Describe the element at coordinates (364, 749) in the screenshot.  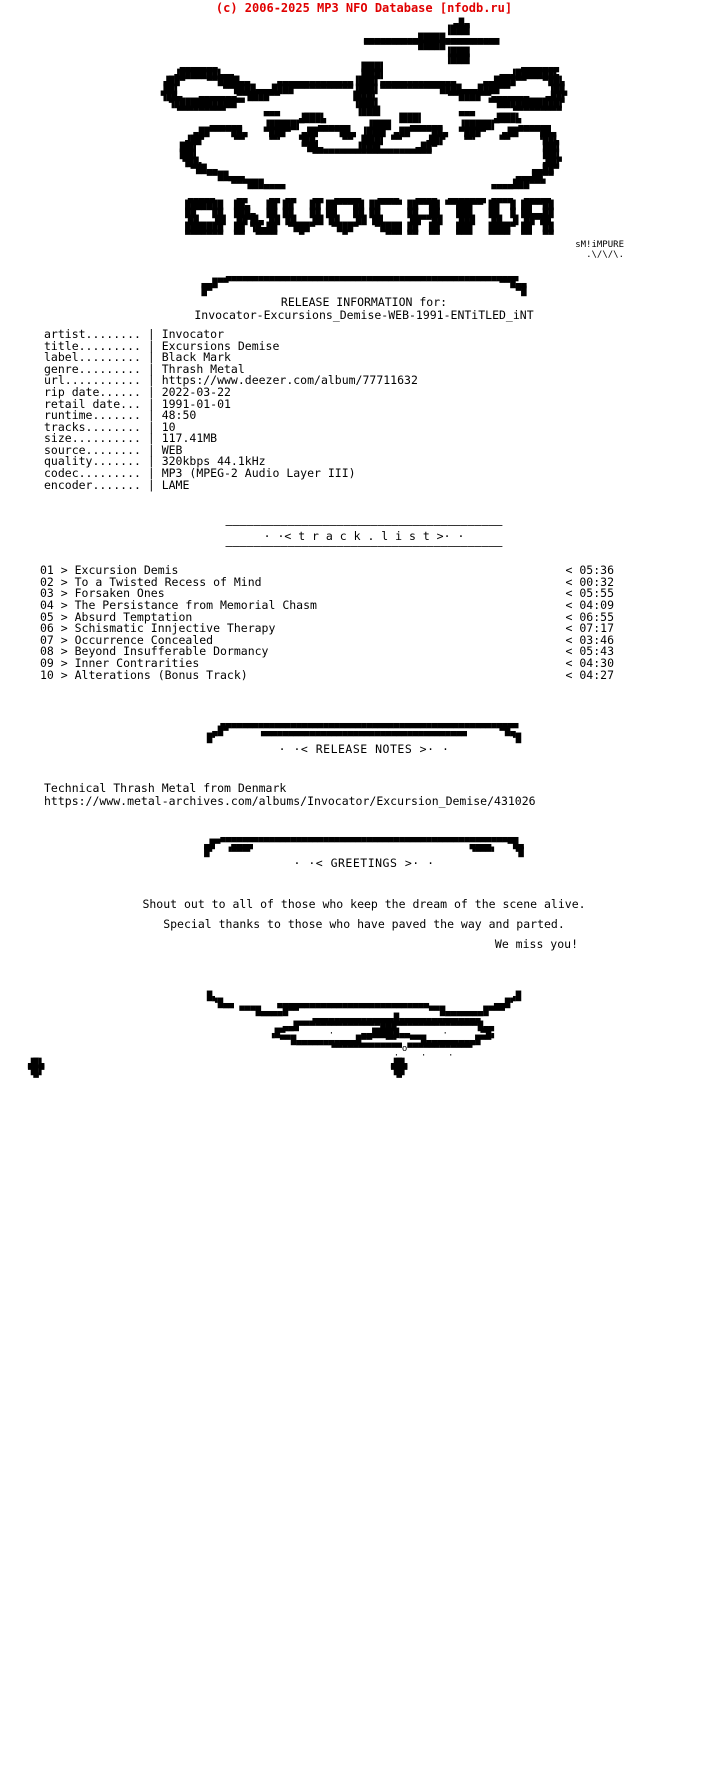
I see `release-notes-title: · ·< RELEASE NOTES >· ·` at that location.